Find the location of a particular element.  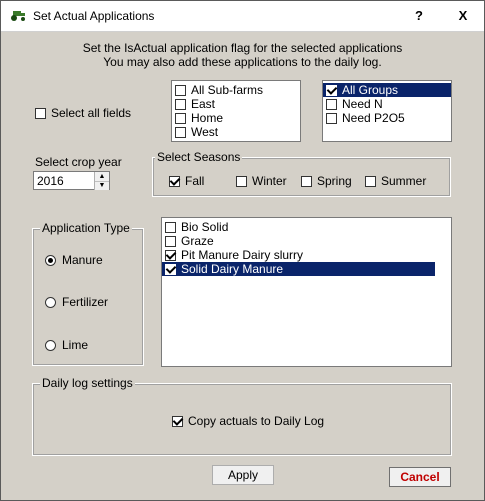

list-item: All Groups is located at coordinates (387, 90).